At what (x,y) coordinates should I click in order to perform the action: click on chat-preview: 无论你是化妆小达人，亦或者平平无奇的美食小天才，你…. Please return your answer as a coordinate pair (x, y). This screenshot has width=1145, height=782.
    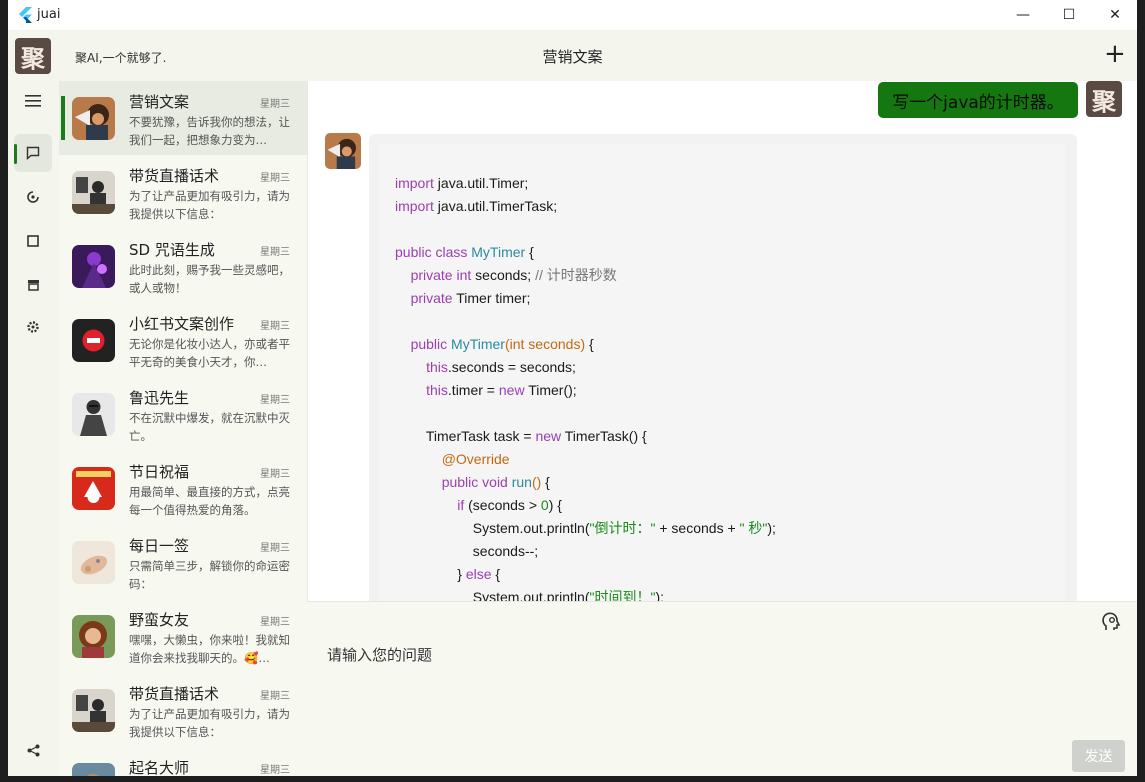
    Looking at the image, I should click on (209, 353).